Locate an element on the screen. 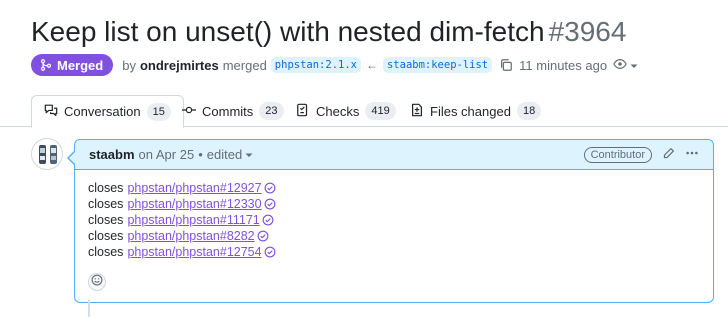 The width and height of the screenshot is (728, 317). tab-label: Files changed is located at coordinates (470, 111).